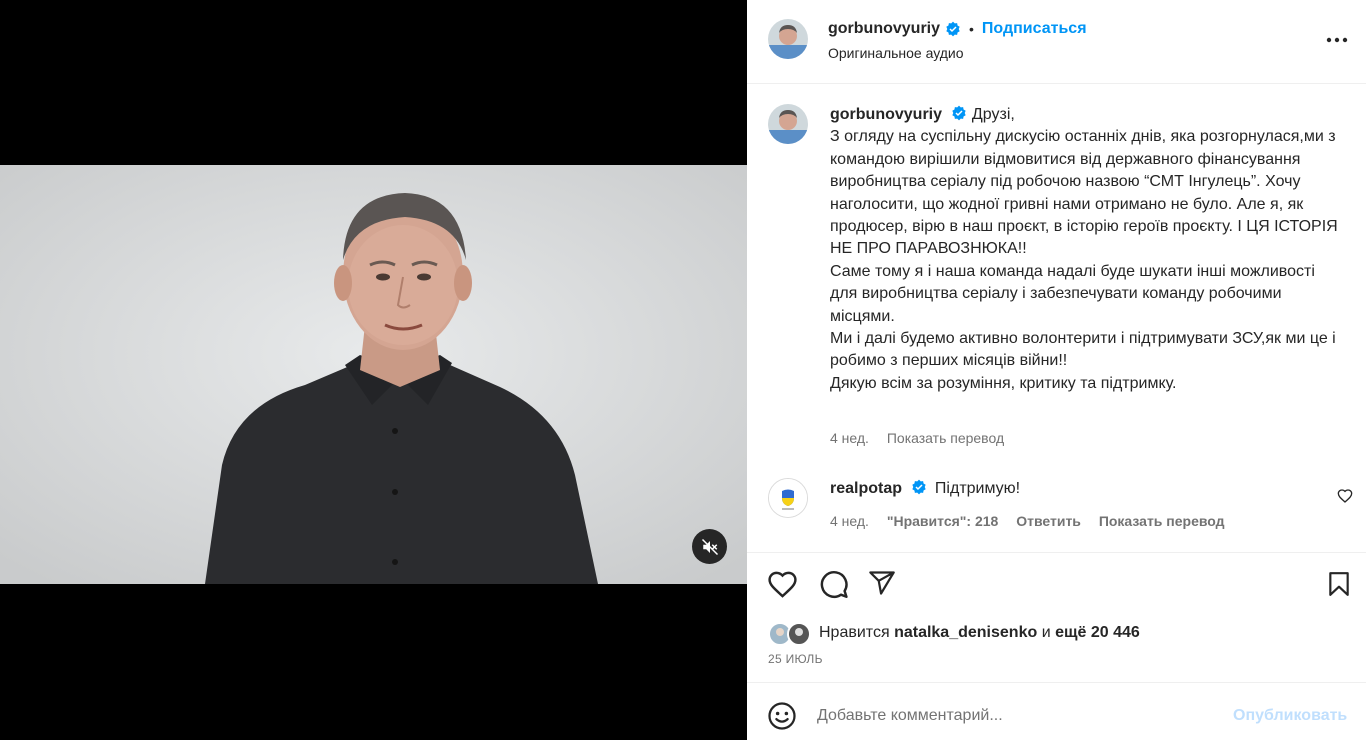 The image size is (1366, 740). What do you see at coordinates (993, 114) in the screenshot?
I see `caption-line: Друзі,` at bounding box center [993, 114].